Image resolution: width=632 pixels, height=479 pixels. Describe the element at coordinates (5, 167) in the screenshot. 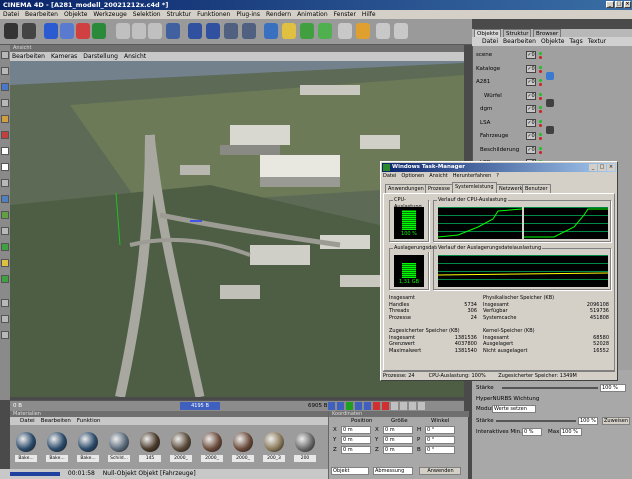

I see `tool-checker2-icon` at that location.